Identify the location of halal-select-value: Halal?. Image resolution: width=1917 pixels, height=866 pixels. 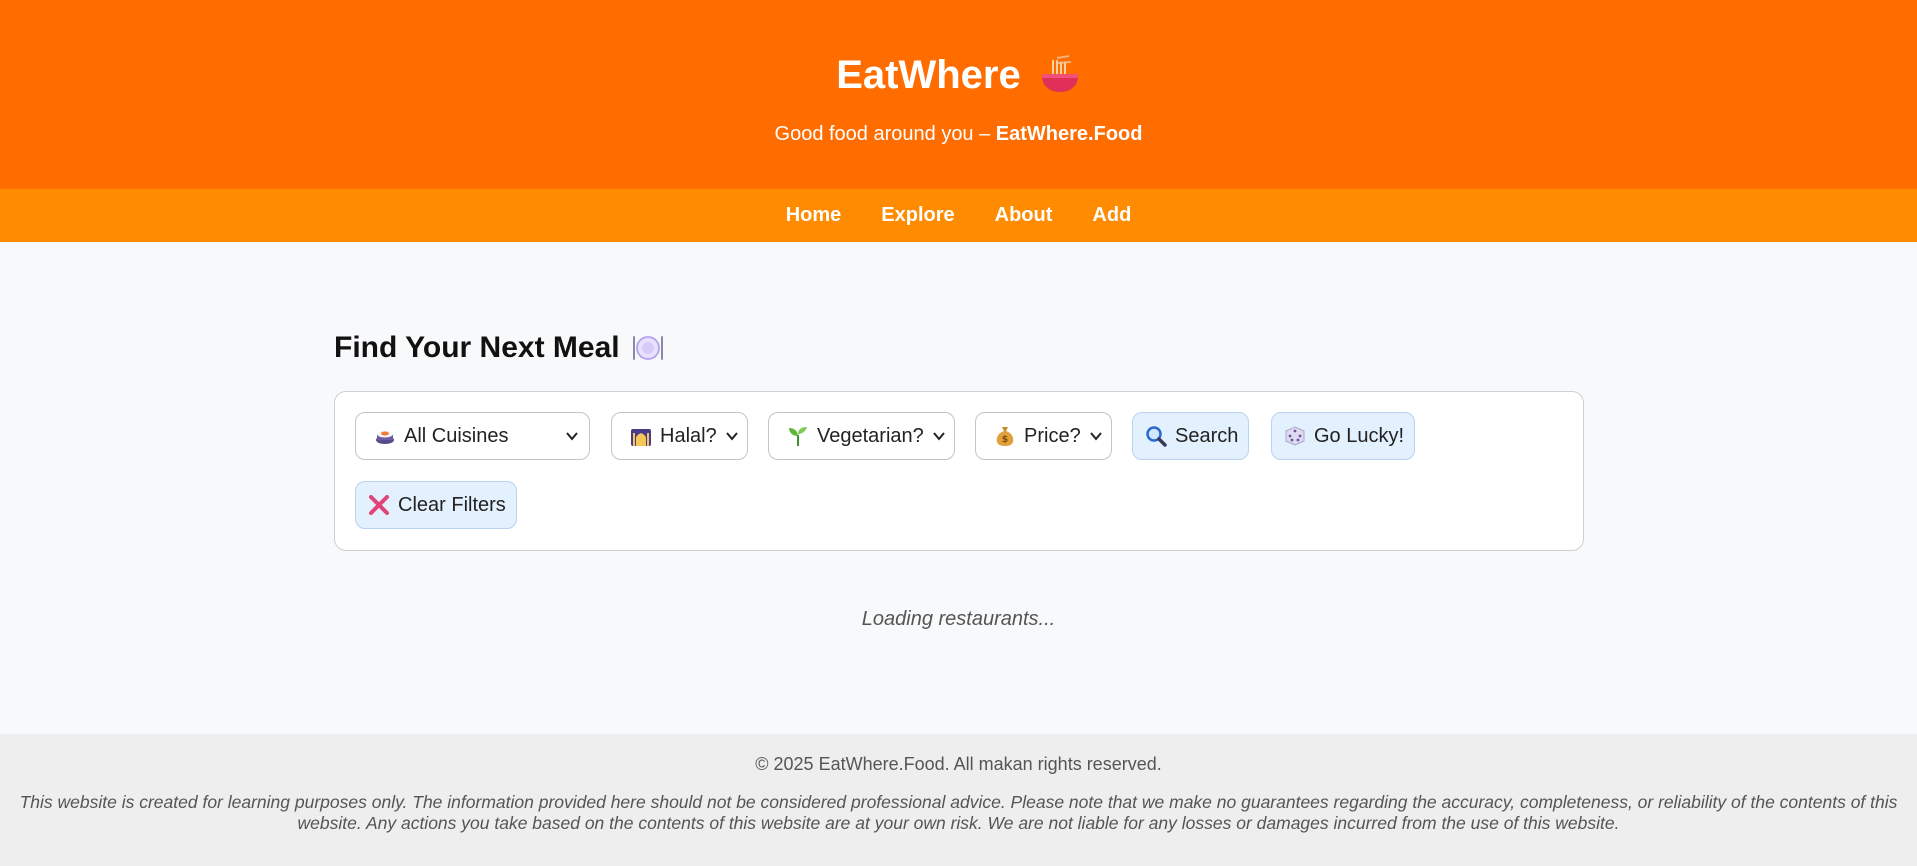
(688, 435).